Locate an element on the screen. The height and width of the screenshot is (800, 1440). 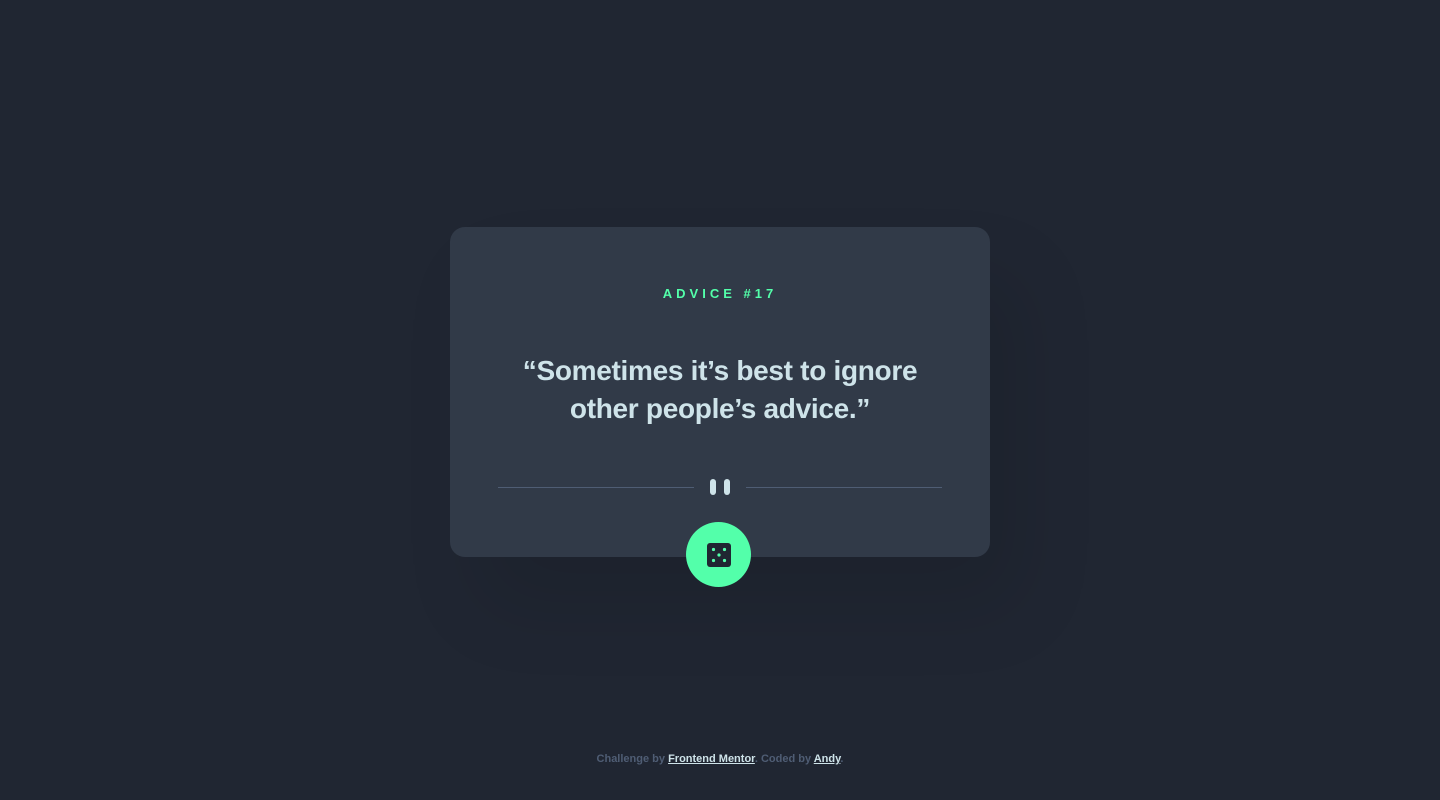
divider-line-right is located at coordinates (844, 487).